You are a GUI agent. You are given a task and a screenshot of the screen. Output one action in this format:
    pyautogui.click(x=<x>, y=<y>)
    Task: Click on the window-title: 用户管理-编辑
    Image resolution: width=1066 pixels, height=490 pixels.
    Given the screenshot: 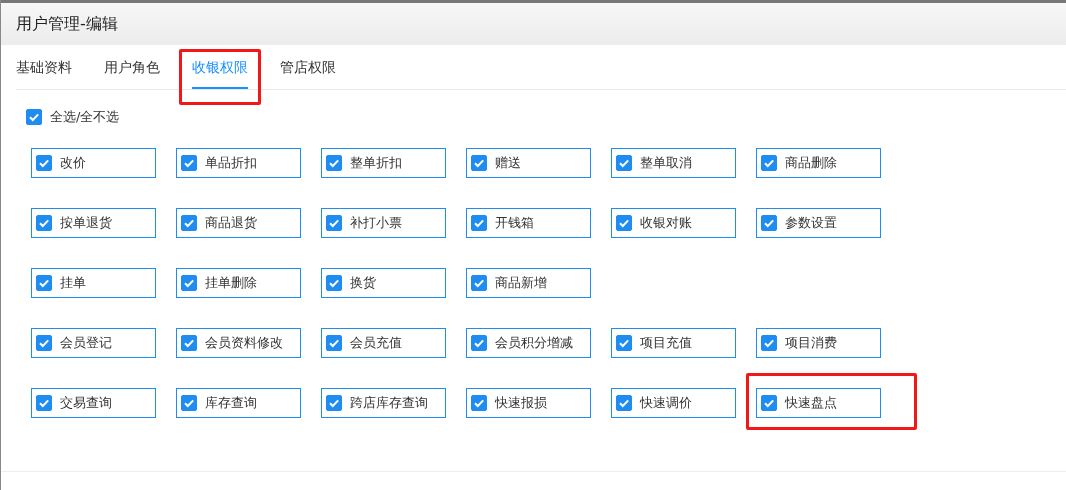 What is the action you would take?
    pyautogui.click(x=67, y=24)
    